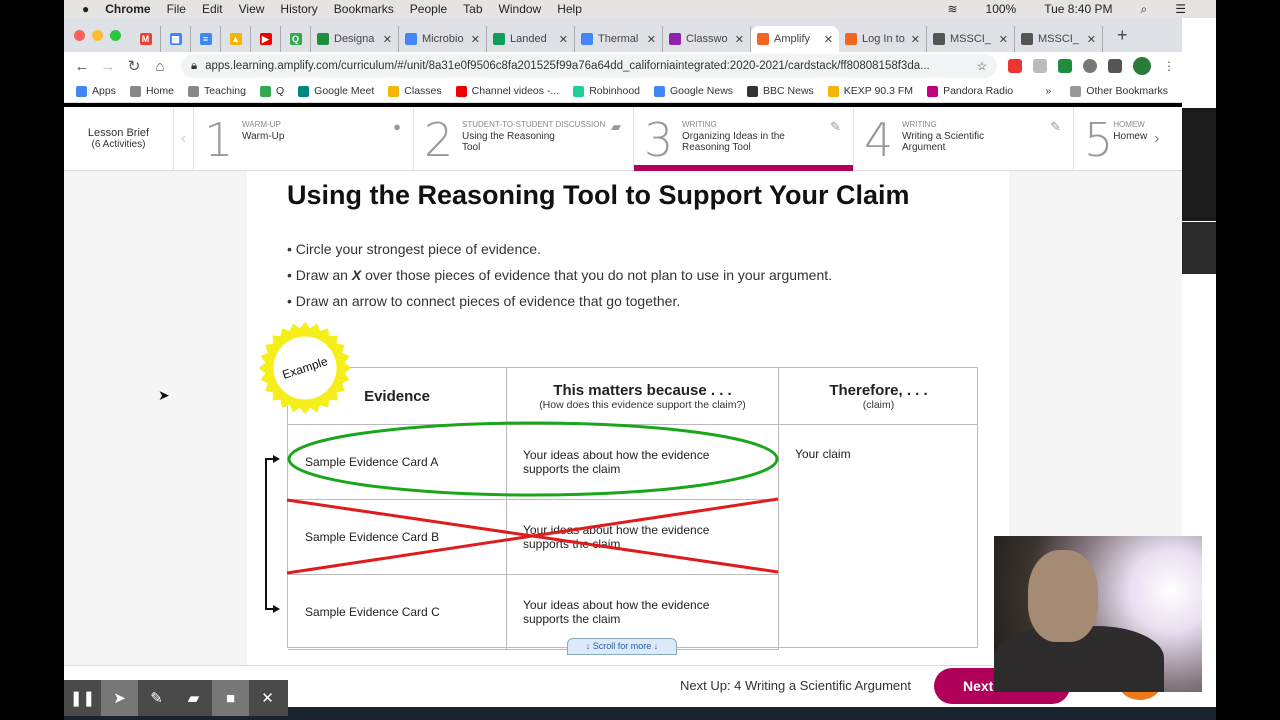 The width and height of the screenshot is (1280, 720). Describe the element at coordinates (1001, 9) in the screenshot. I see `battery-level: 100%` at that location.